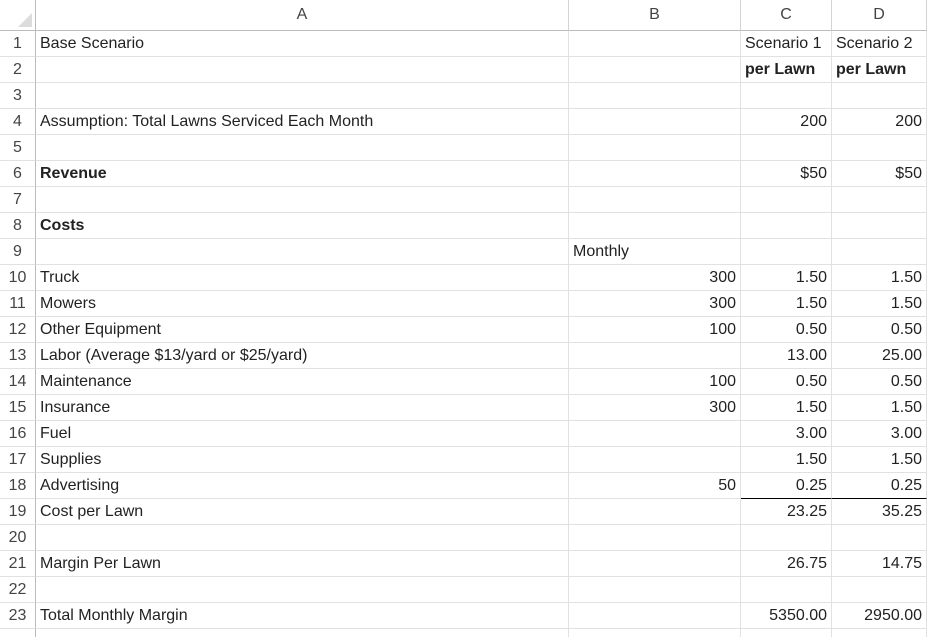 Image resolution: width=927 pixels, height=637 pixels. What do you see at coordinates (302, 15) in the screenshot?
I see `column-header-a: A` at bounding box center [302, 15].